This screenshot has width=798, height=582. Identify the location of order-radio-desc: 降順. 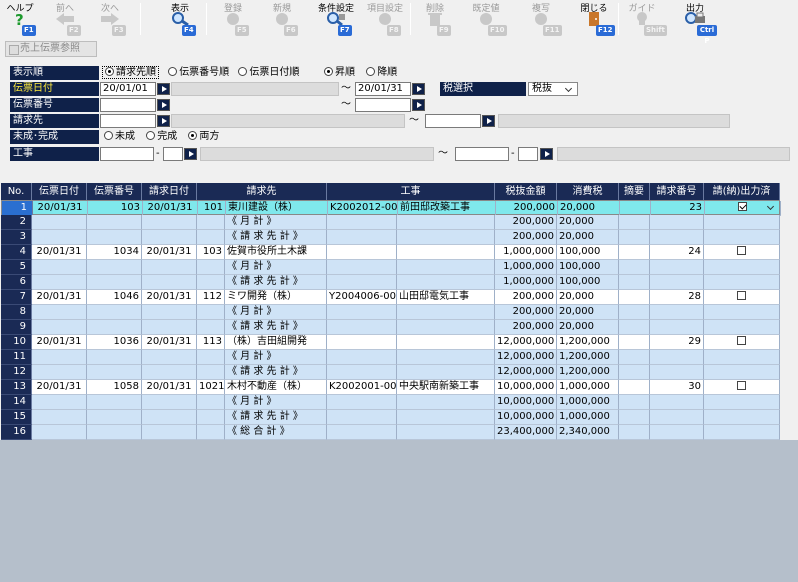
(381, 72).